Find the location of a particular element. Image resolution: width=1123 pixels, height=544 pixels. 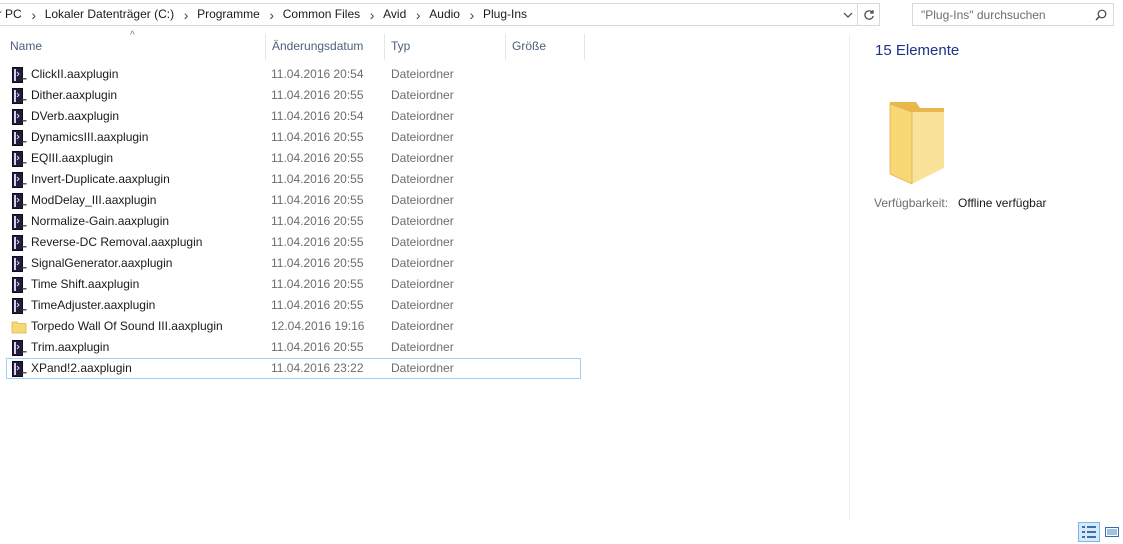

breadcrumb-item: Avid is located at coordinates (395, 14).